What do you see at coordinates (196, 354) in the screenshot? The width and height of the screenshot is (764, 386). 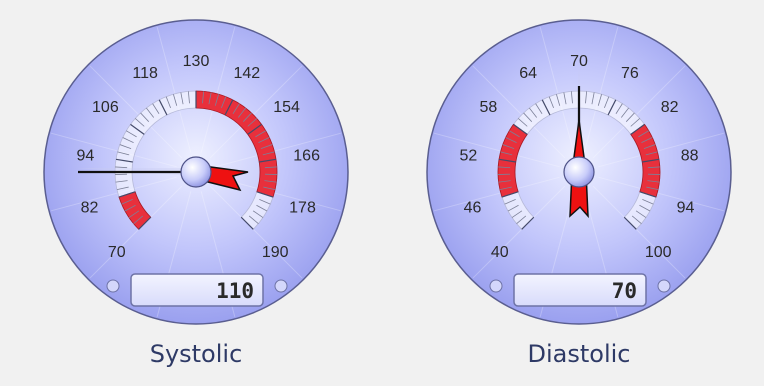 I see `systolic-title: Systolic` at bounding box center [196, 354].